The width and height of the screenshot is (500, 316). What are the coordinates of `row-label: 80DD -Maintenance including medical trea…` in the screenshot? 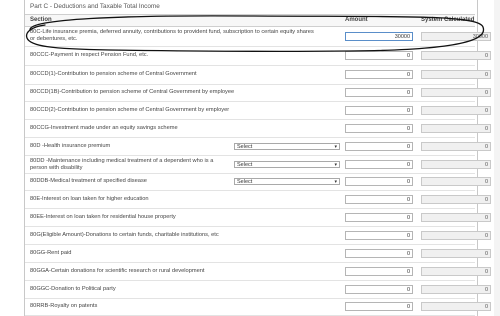 It's located at (122, 164).